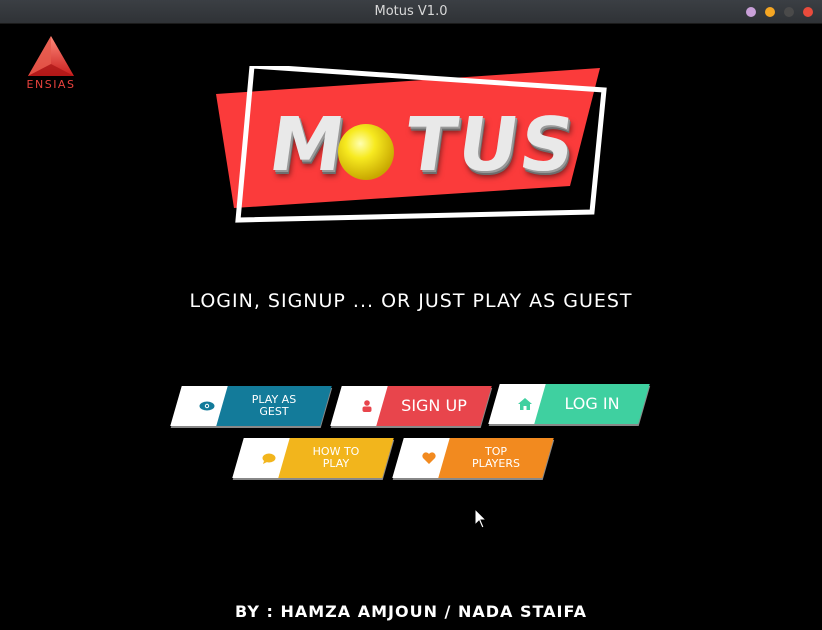 The width and height of the screenshot is (822, 630). What do you see at coordinates (313, 458) in the screenshot?
I see `how-to-play-button: HOW TO PLAY` at bounding box center [313, 458].